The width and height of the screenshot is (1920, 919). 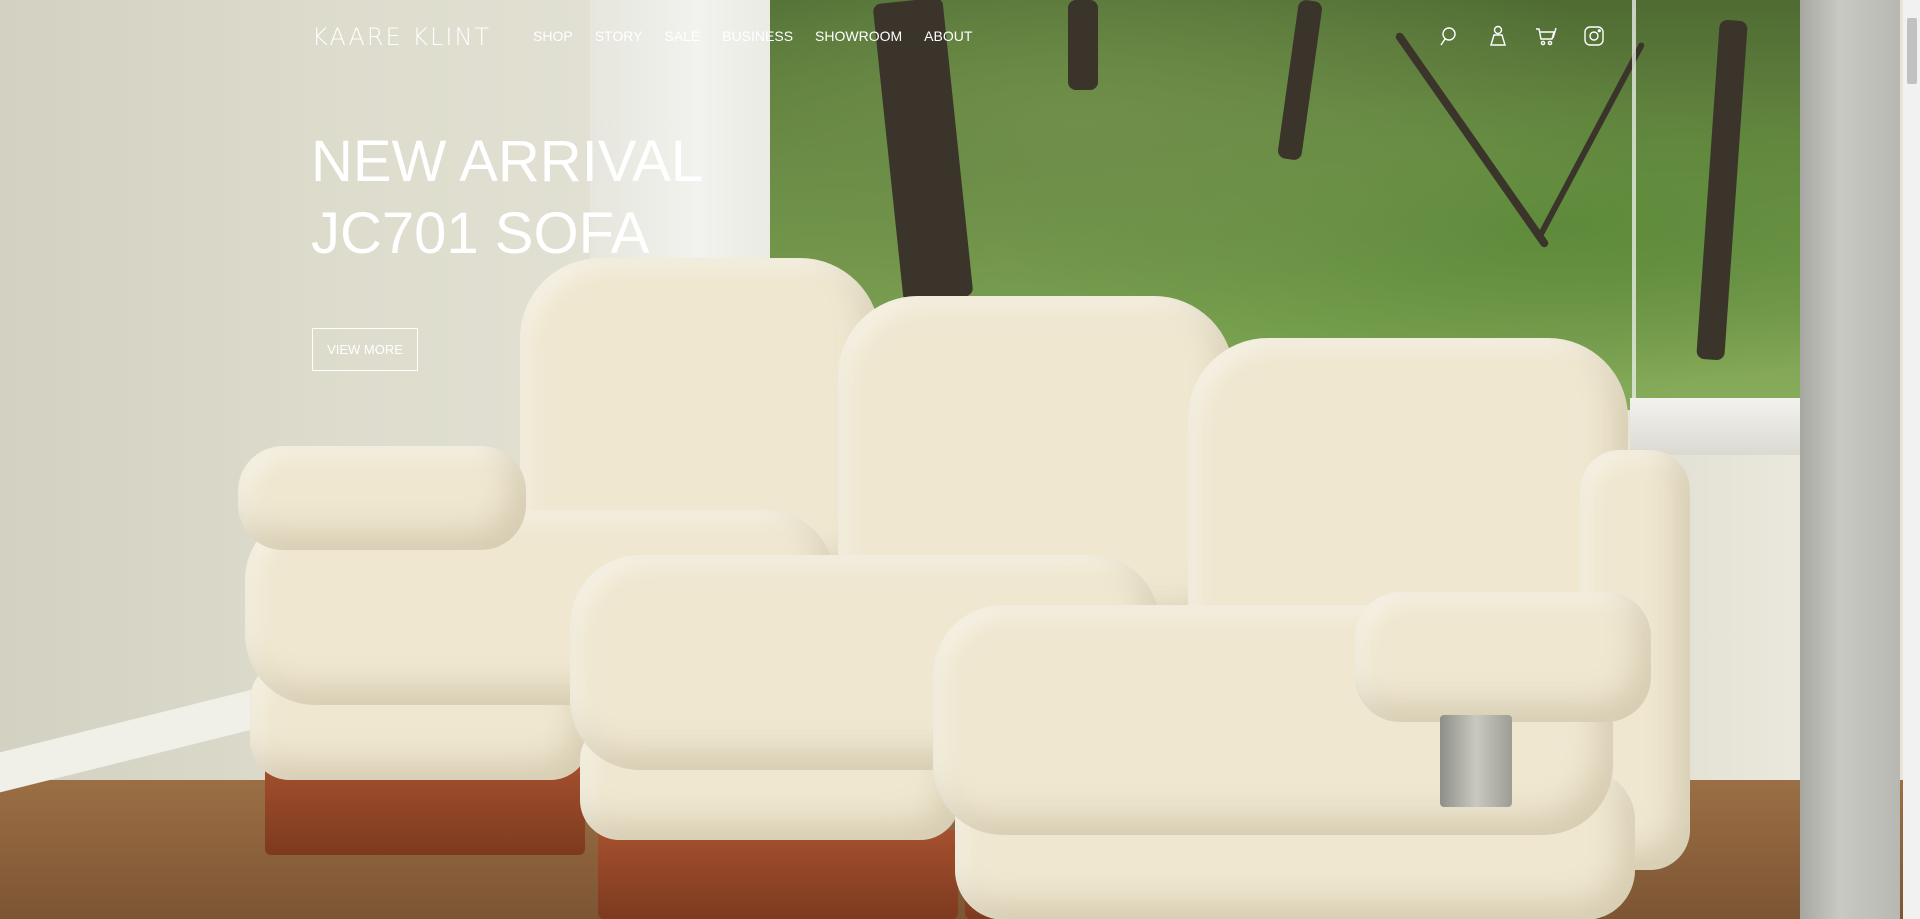 I want to click on nav-business: BUSINESS, so click(x=757, y=36).